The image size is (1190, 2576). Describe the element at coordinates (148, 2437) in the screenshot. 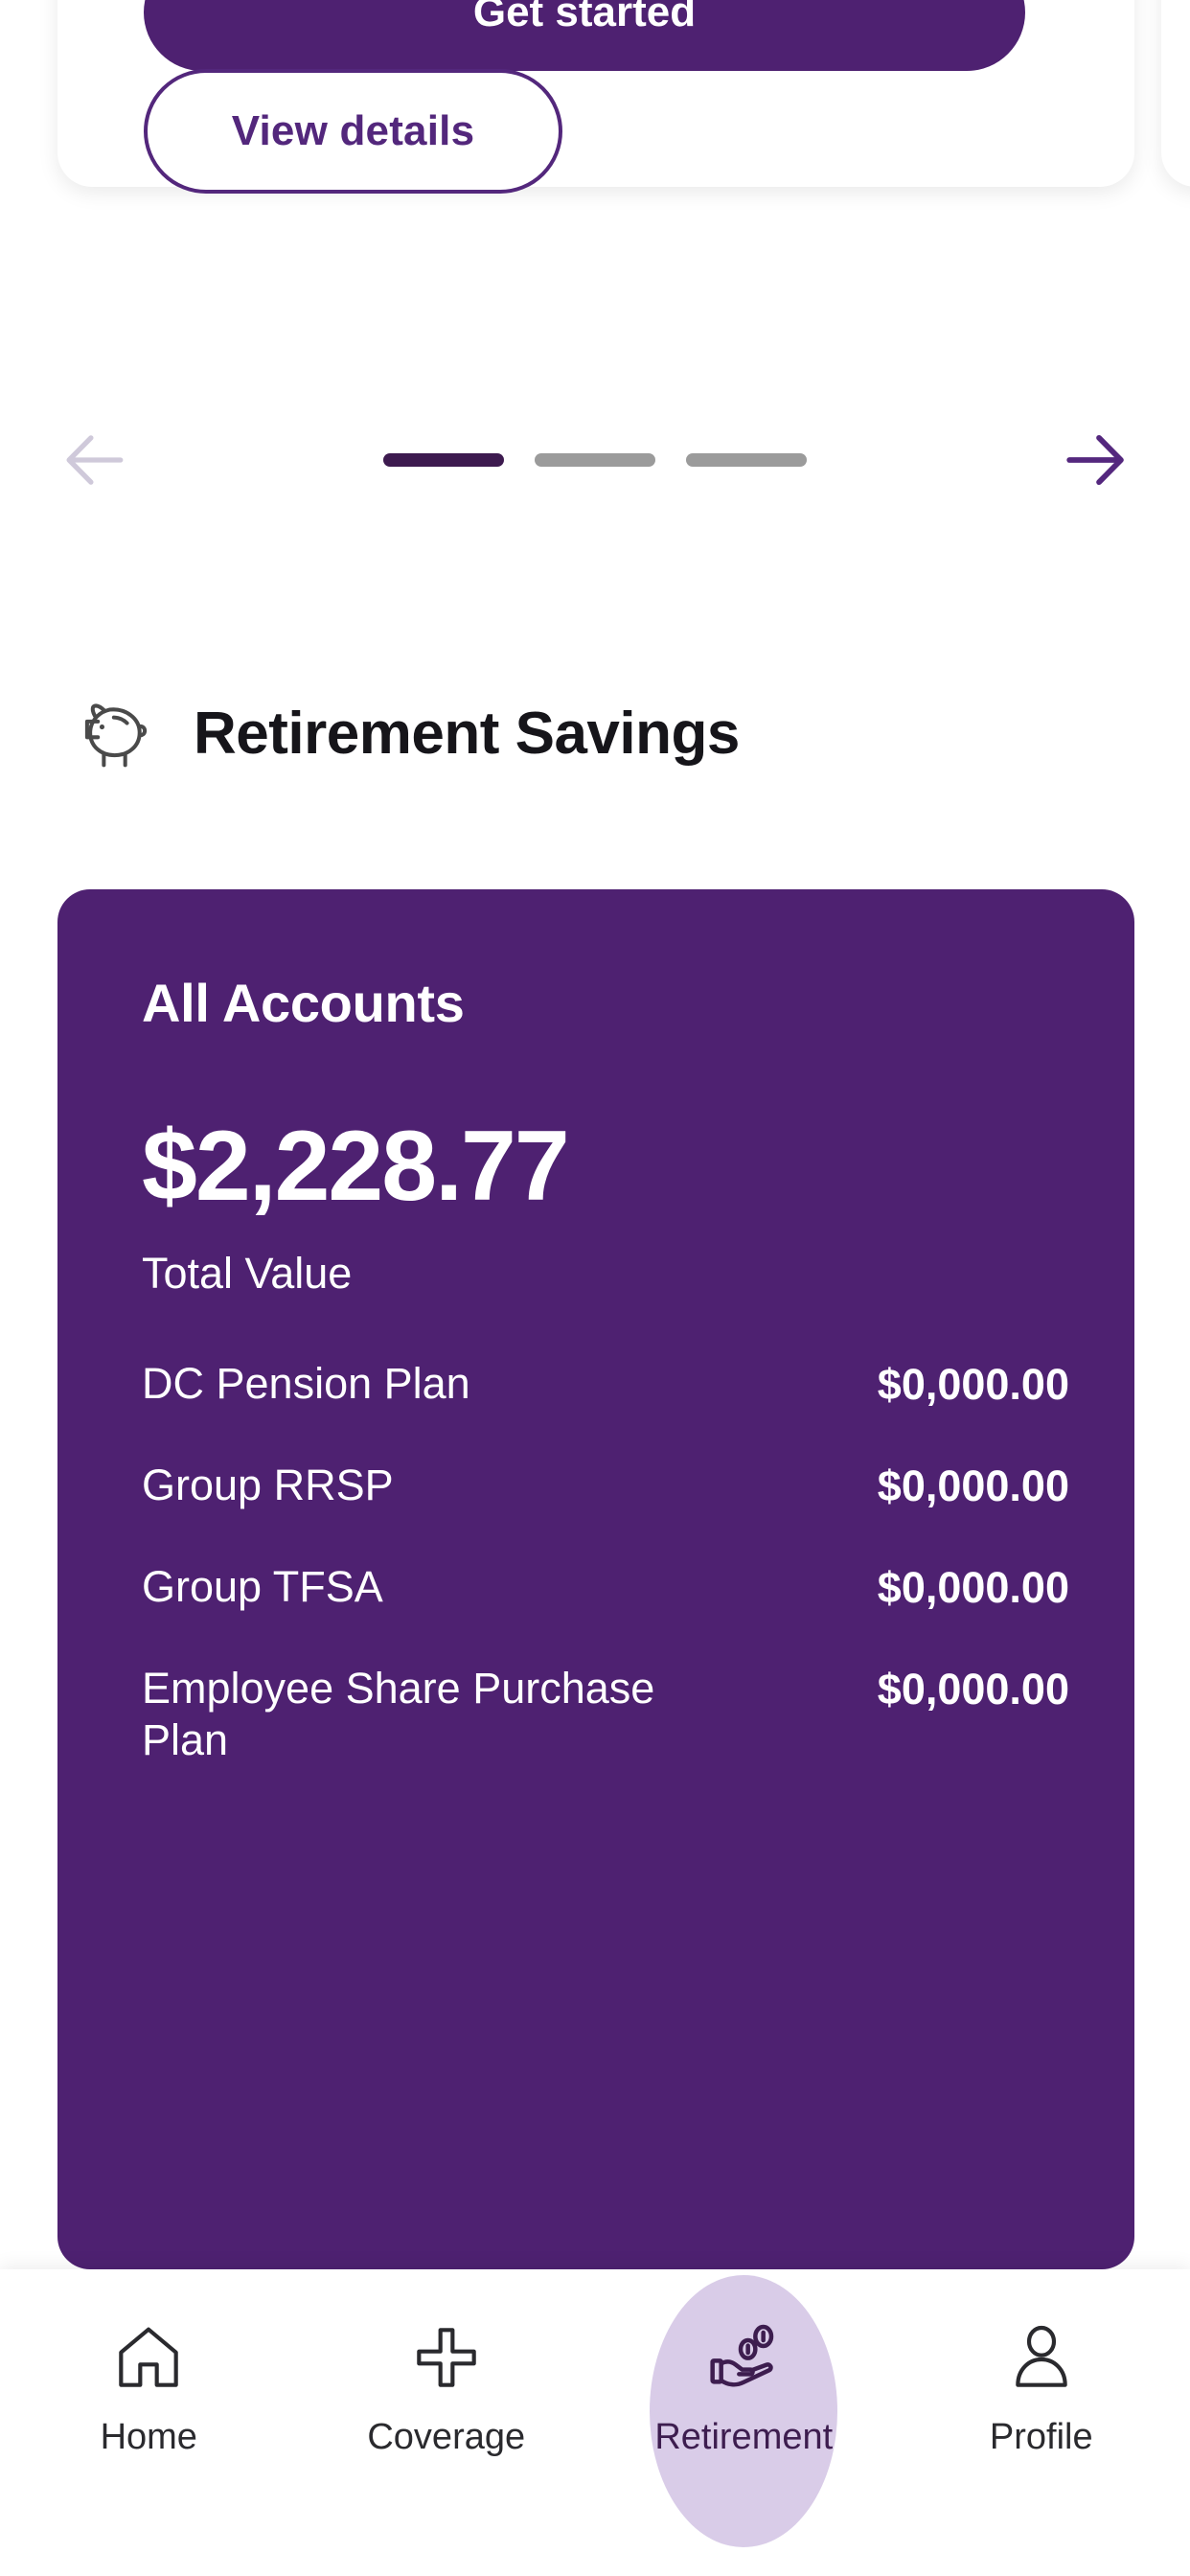

I see `nav-label-home: Home` at that location.